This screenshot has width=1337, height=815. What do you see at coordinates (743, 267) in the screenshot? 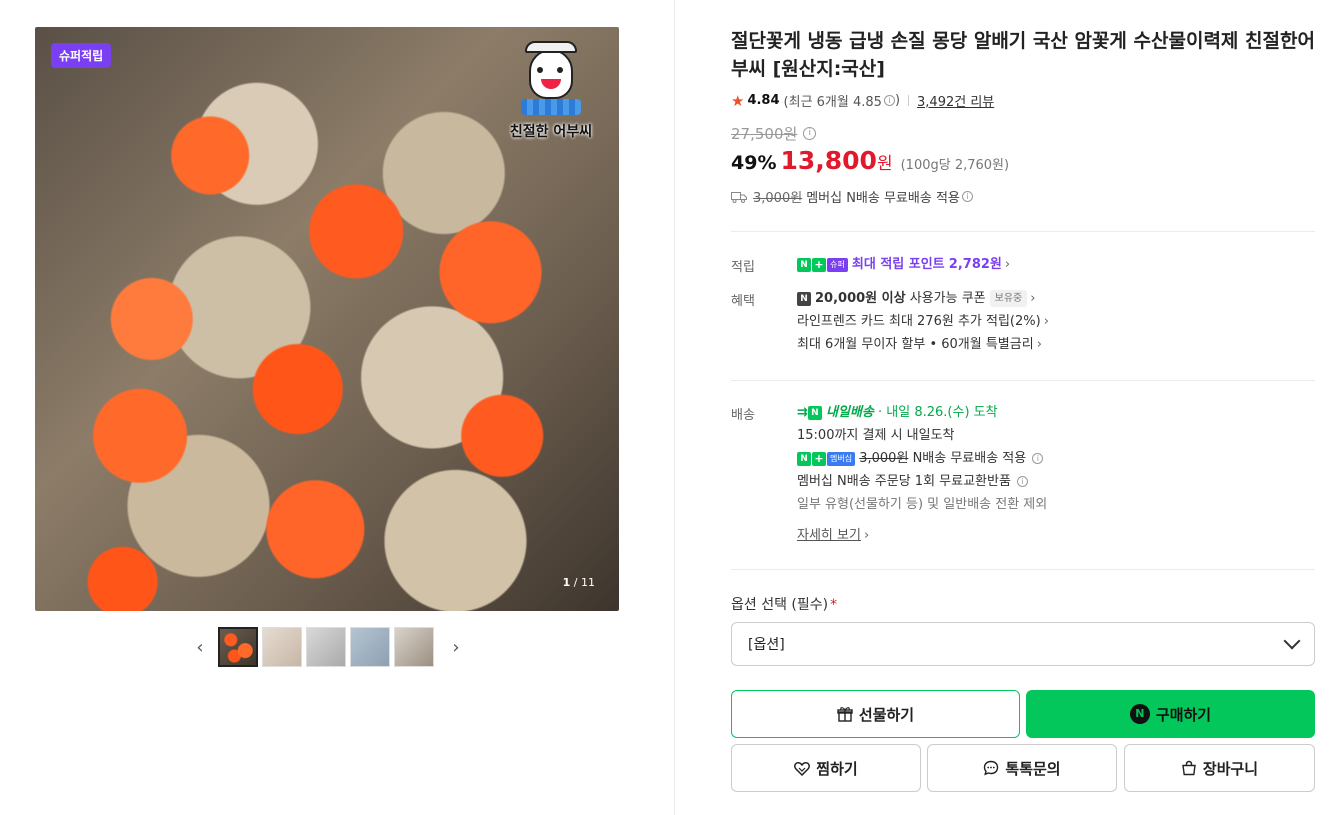
I see `points-label: 적립` at bounding box center [743, 267].